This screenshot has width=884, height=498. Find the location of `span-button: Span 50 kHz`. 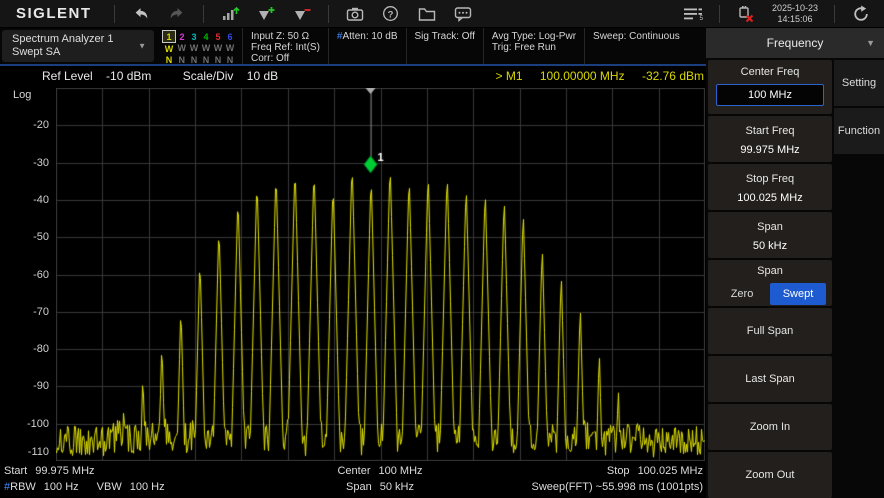

span-button: Span 50 kHz is located at coordinates (770, 235).